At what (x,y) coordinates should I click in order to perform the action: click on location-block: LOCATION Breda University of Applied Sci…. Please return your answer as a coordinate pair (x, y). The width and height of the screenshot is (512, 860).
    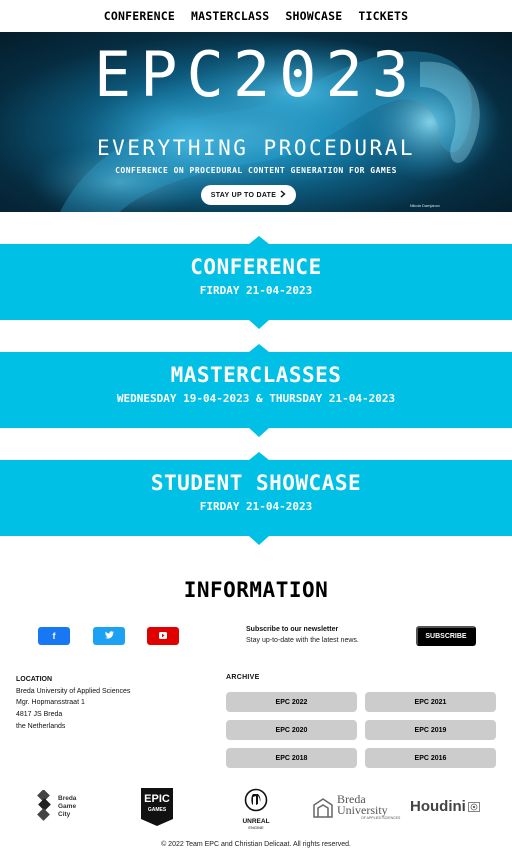
    Looking at the image, I should click on (73, 703).